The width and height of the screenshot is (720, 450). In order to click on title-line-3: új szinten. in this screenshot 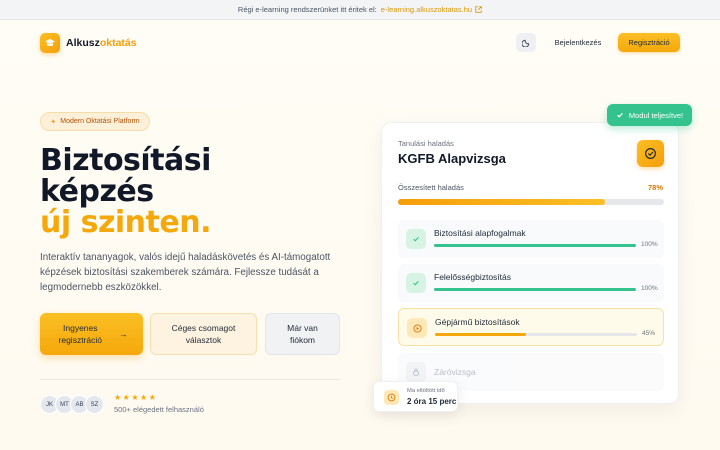, I will do `click(125, 222)`.